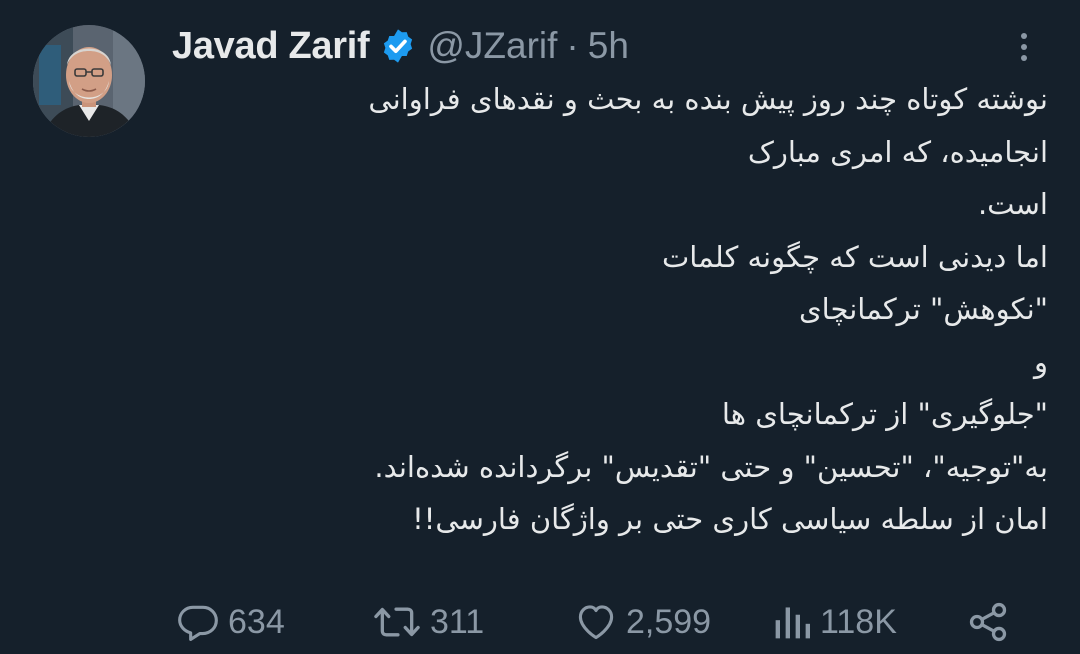 This screenshot has height=654, width=1080. I want to click on tweet-line: "جلوگیری" از ترکمانچای ها, so click(884, 414).